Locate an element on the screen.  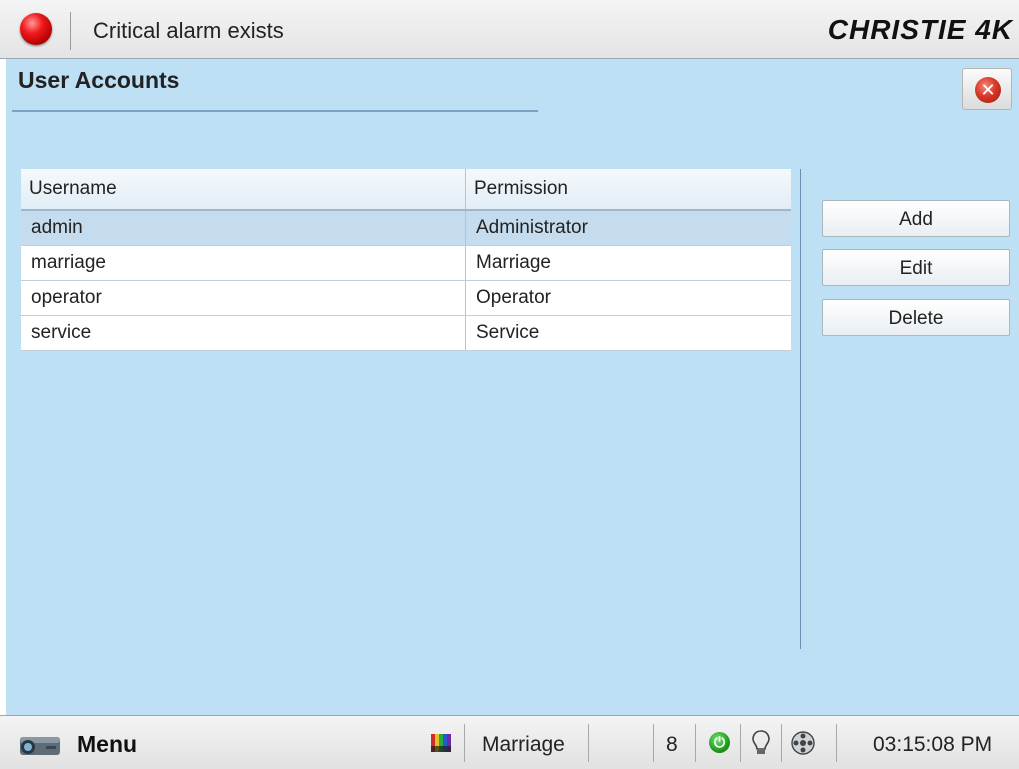
cell-permission: Service is located at coordinates (628, 333).